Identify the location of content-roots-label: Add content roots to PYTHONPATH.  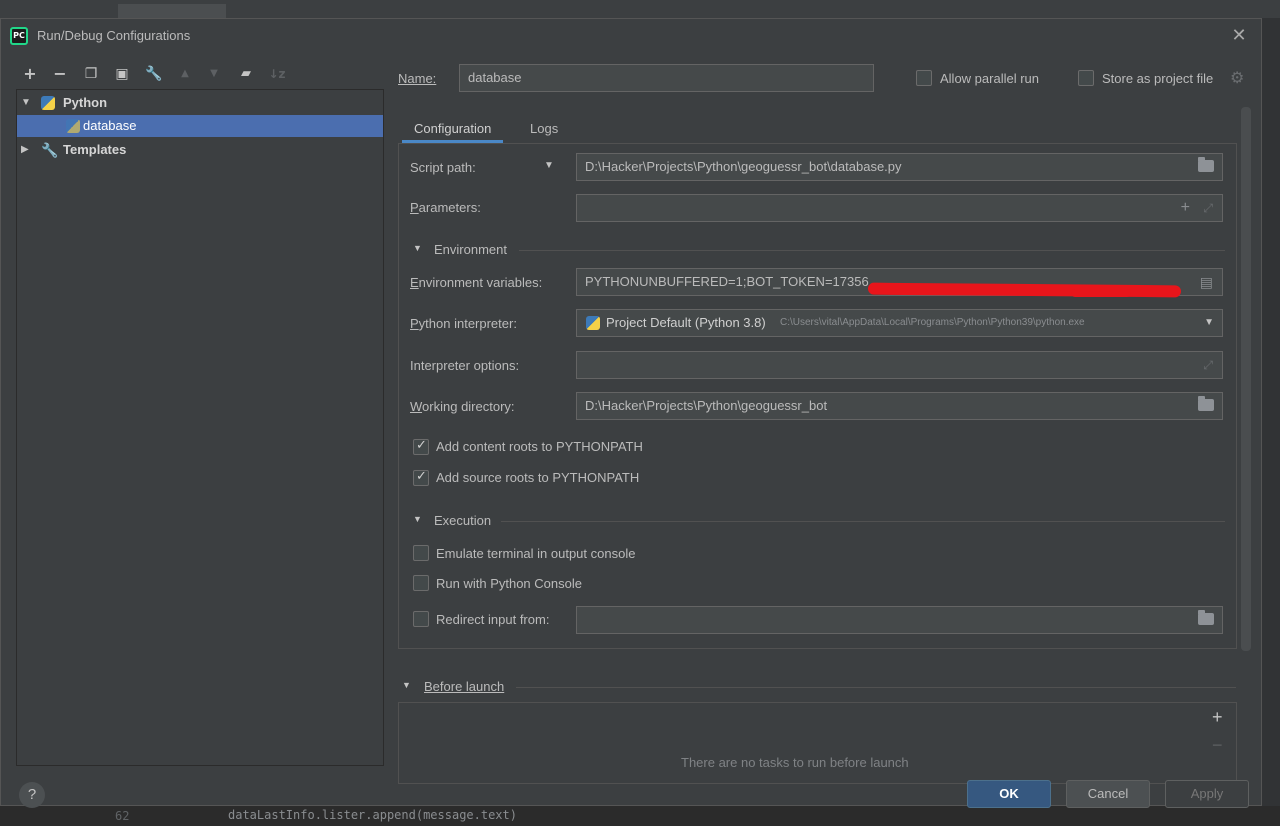
(539, 446).